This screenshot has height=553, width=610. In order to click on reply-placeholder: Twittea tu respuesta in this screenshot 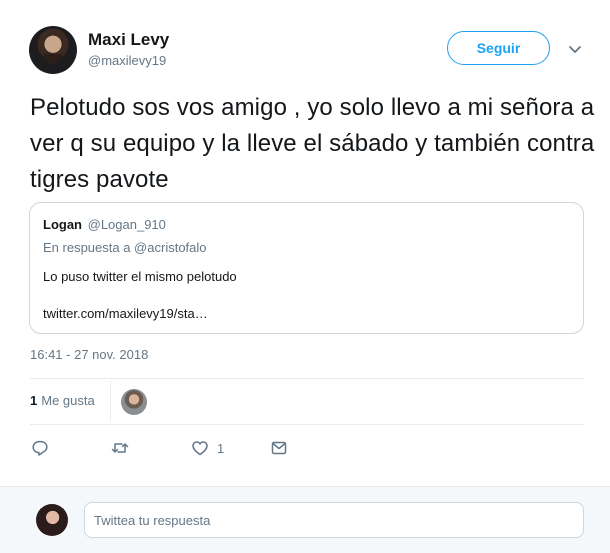, I will do `click(152, 520)`.